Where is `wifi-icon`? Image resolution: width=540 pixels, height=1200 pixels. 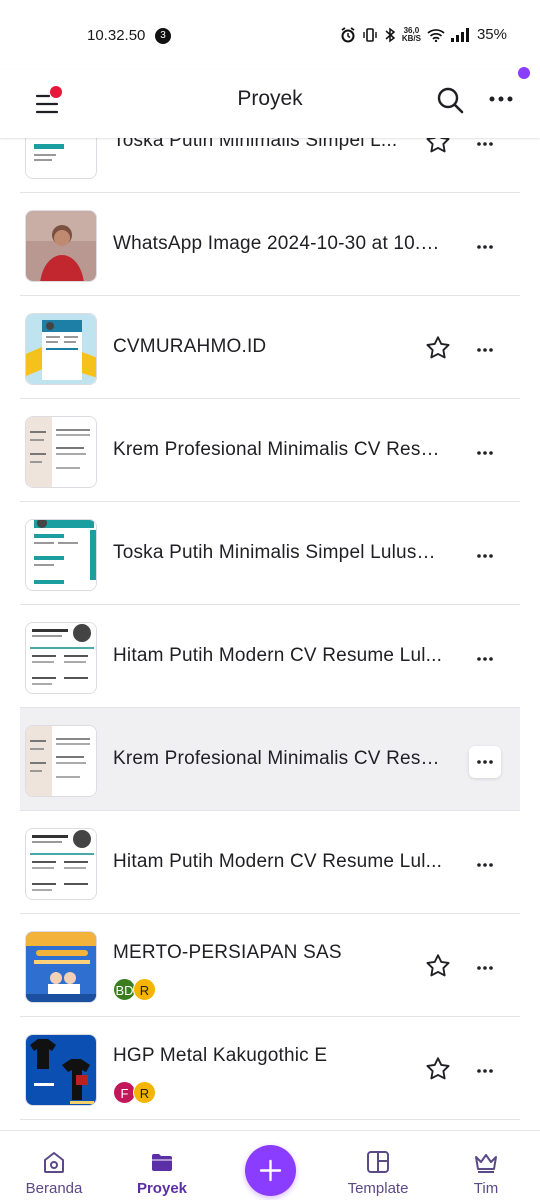
wifi-icon is located at coordinates (436, 35).